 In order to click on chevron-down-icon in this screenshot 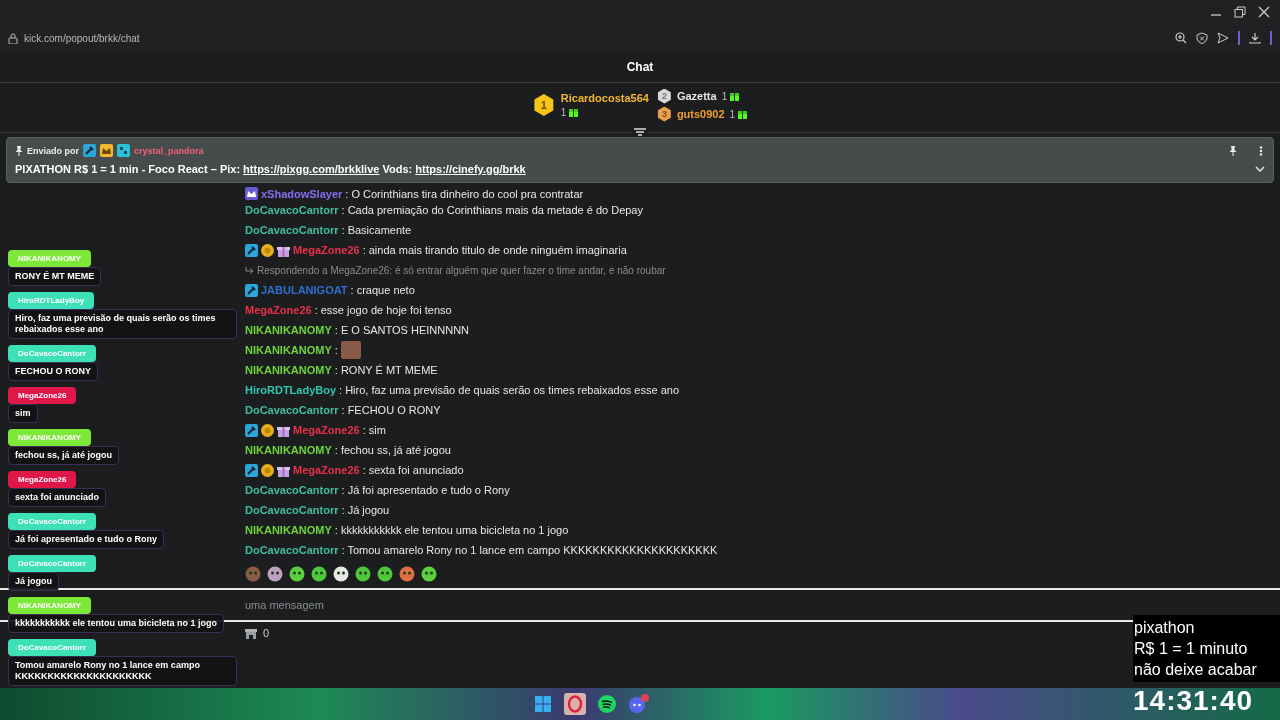, I will do `click(1260, 169)`.